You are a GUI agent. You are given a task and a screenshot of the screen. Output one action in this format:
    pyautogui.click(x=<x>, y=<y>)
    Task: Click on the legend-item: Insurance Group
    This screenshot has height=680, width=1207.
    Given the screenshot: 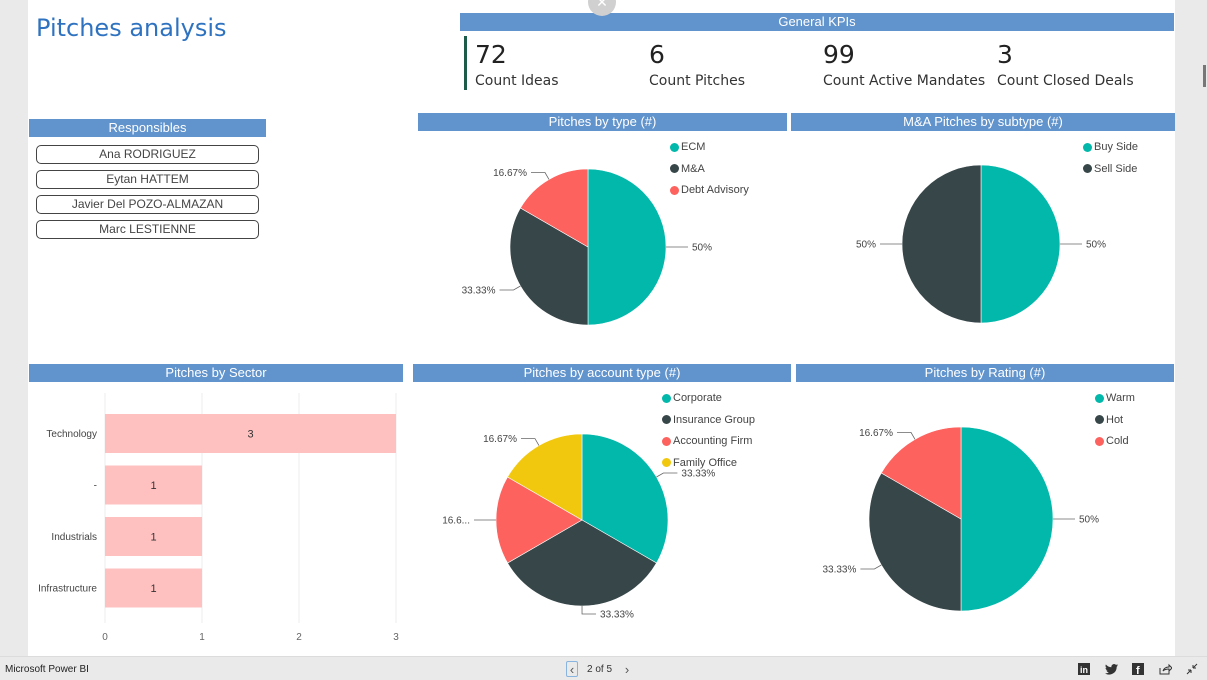 What is the action you would take?
    pyautogui.click(x=708, y=420)
    